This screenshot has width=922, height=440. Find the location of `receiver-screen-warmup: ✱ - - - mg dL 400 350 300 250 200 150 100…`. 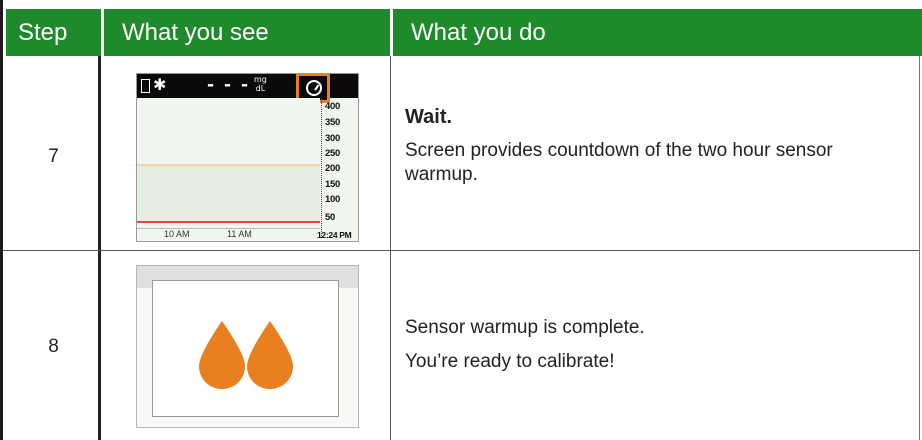

receiver-screen-warmup: ✱ - - - mg dL 400 350 300 250 200 150 100… is located at coordinates (247, 157).